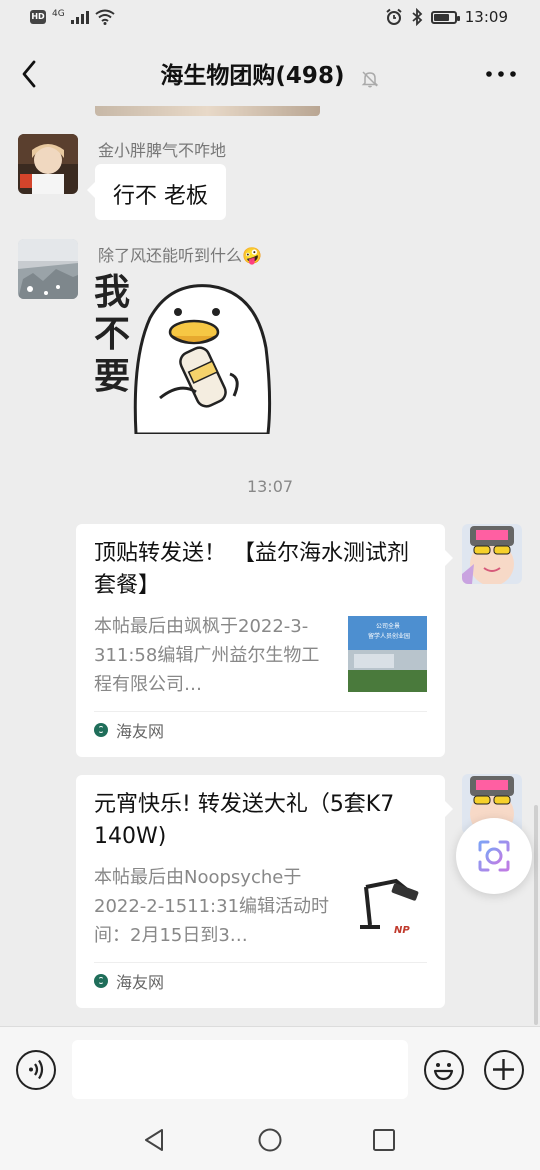  I want to click on sender-nickname: 除了风还能听到什么🤪, so click(180, 255).